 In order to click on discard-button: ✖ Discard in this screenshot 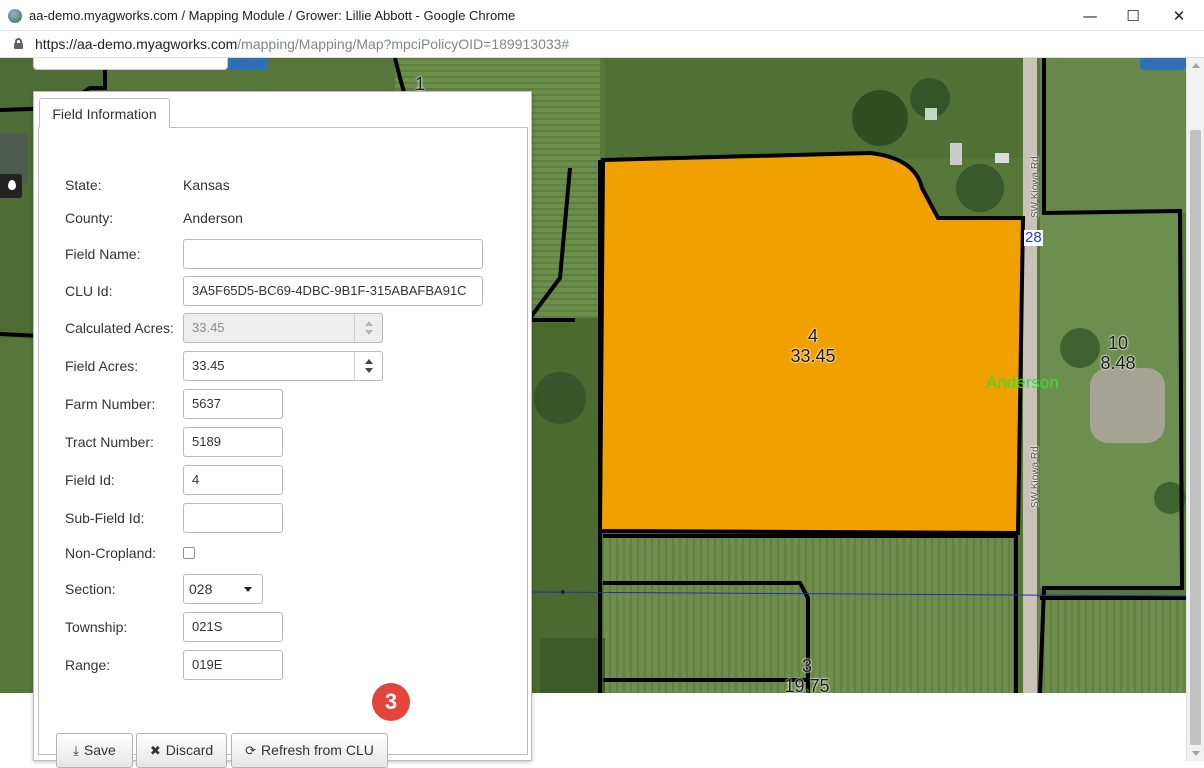, I will do `click(181, 750)`.